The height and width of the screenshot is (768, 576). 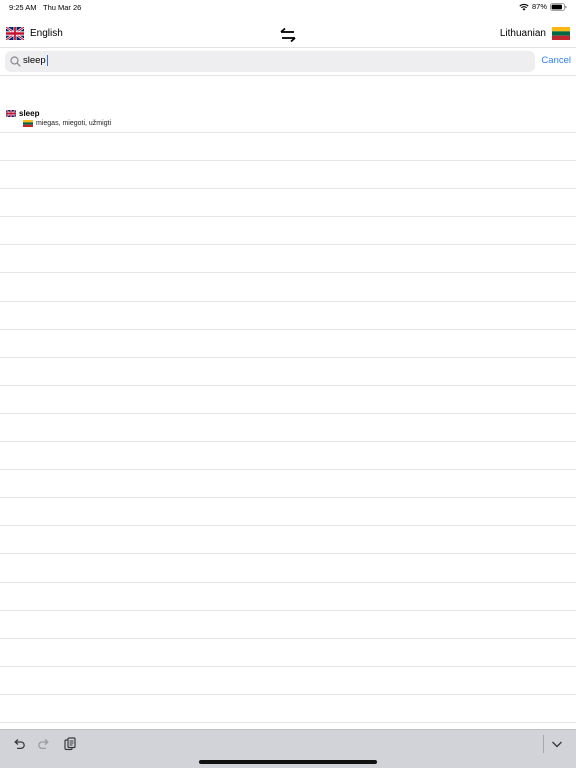 What do you see at coordinates (62, 7) in the screenshot?
I see `status-date: Thu Mar 26` at bounding box center [62, 7].